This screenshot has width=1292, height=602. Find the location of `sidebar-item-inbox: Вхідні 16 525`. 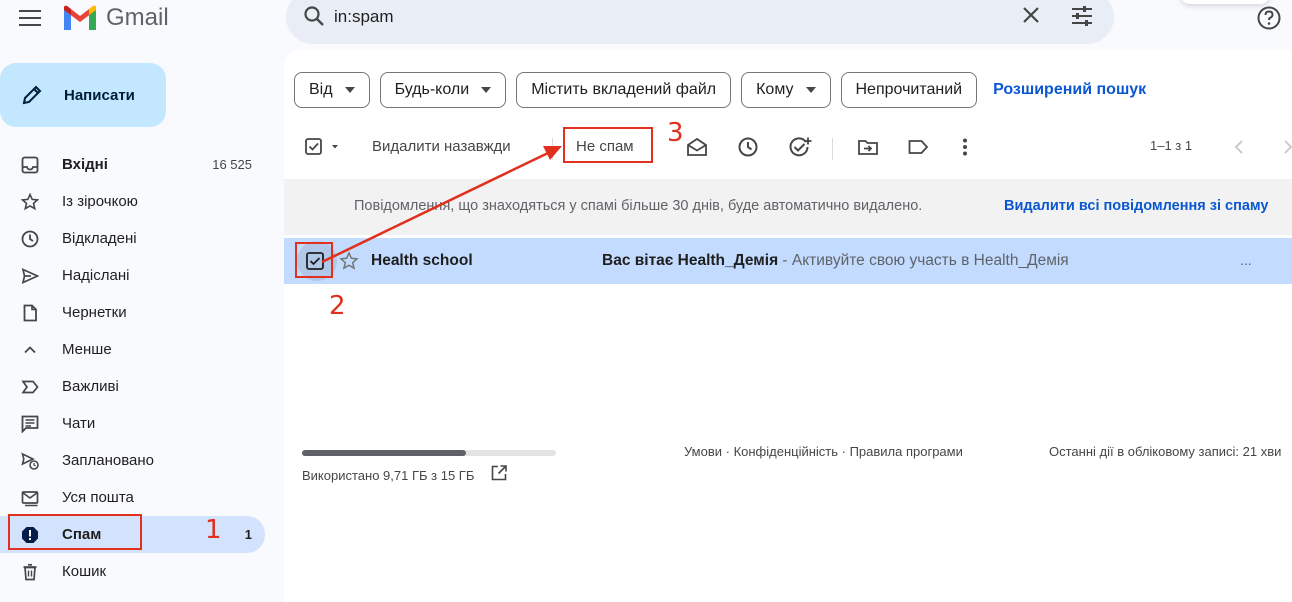

sidebar-item-inbox: Вхідні 16 525 is located at coordinates (135, 164).